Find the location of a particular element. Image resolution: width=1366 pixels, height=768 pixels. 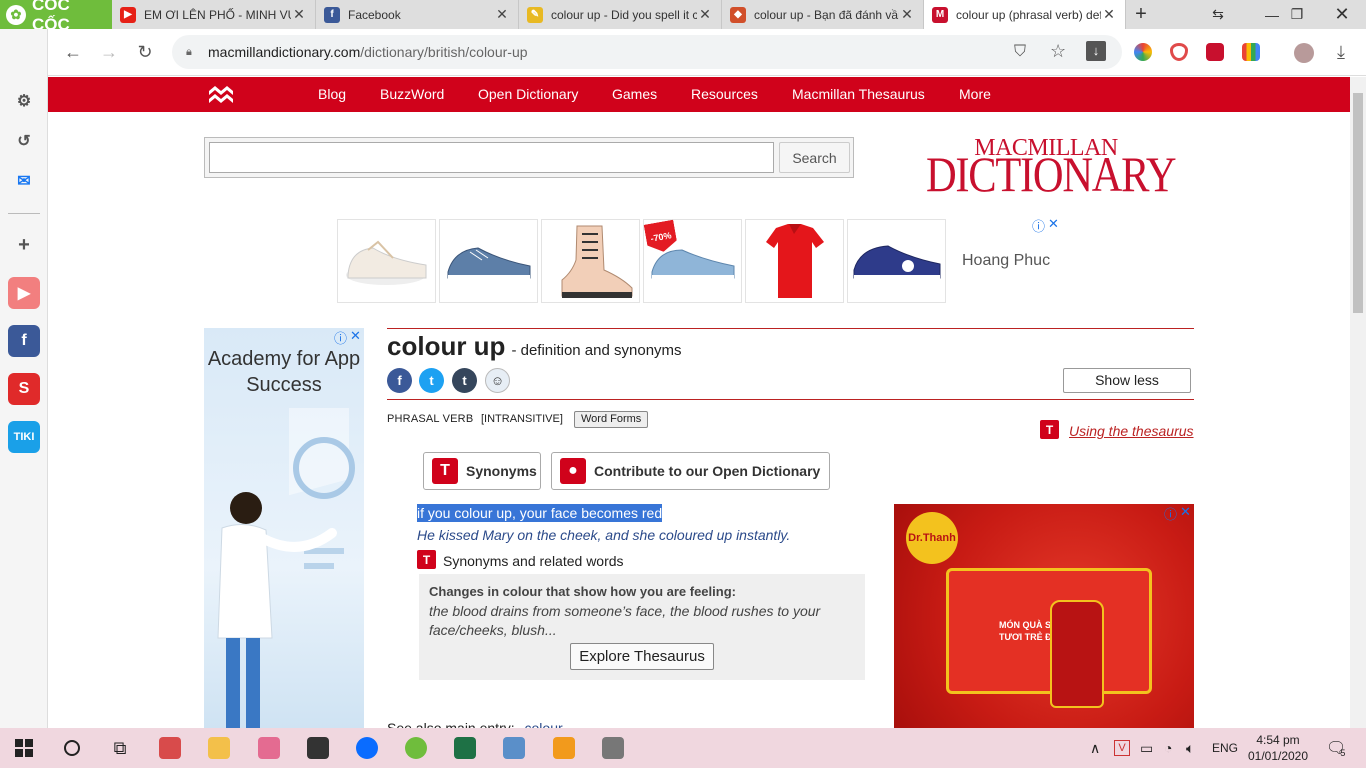

shield-icon: ⛉ is located at coordinates (1020, 52).